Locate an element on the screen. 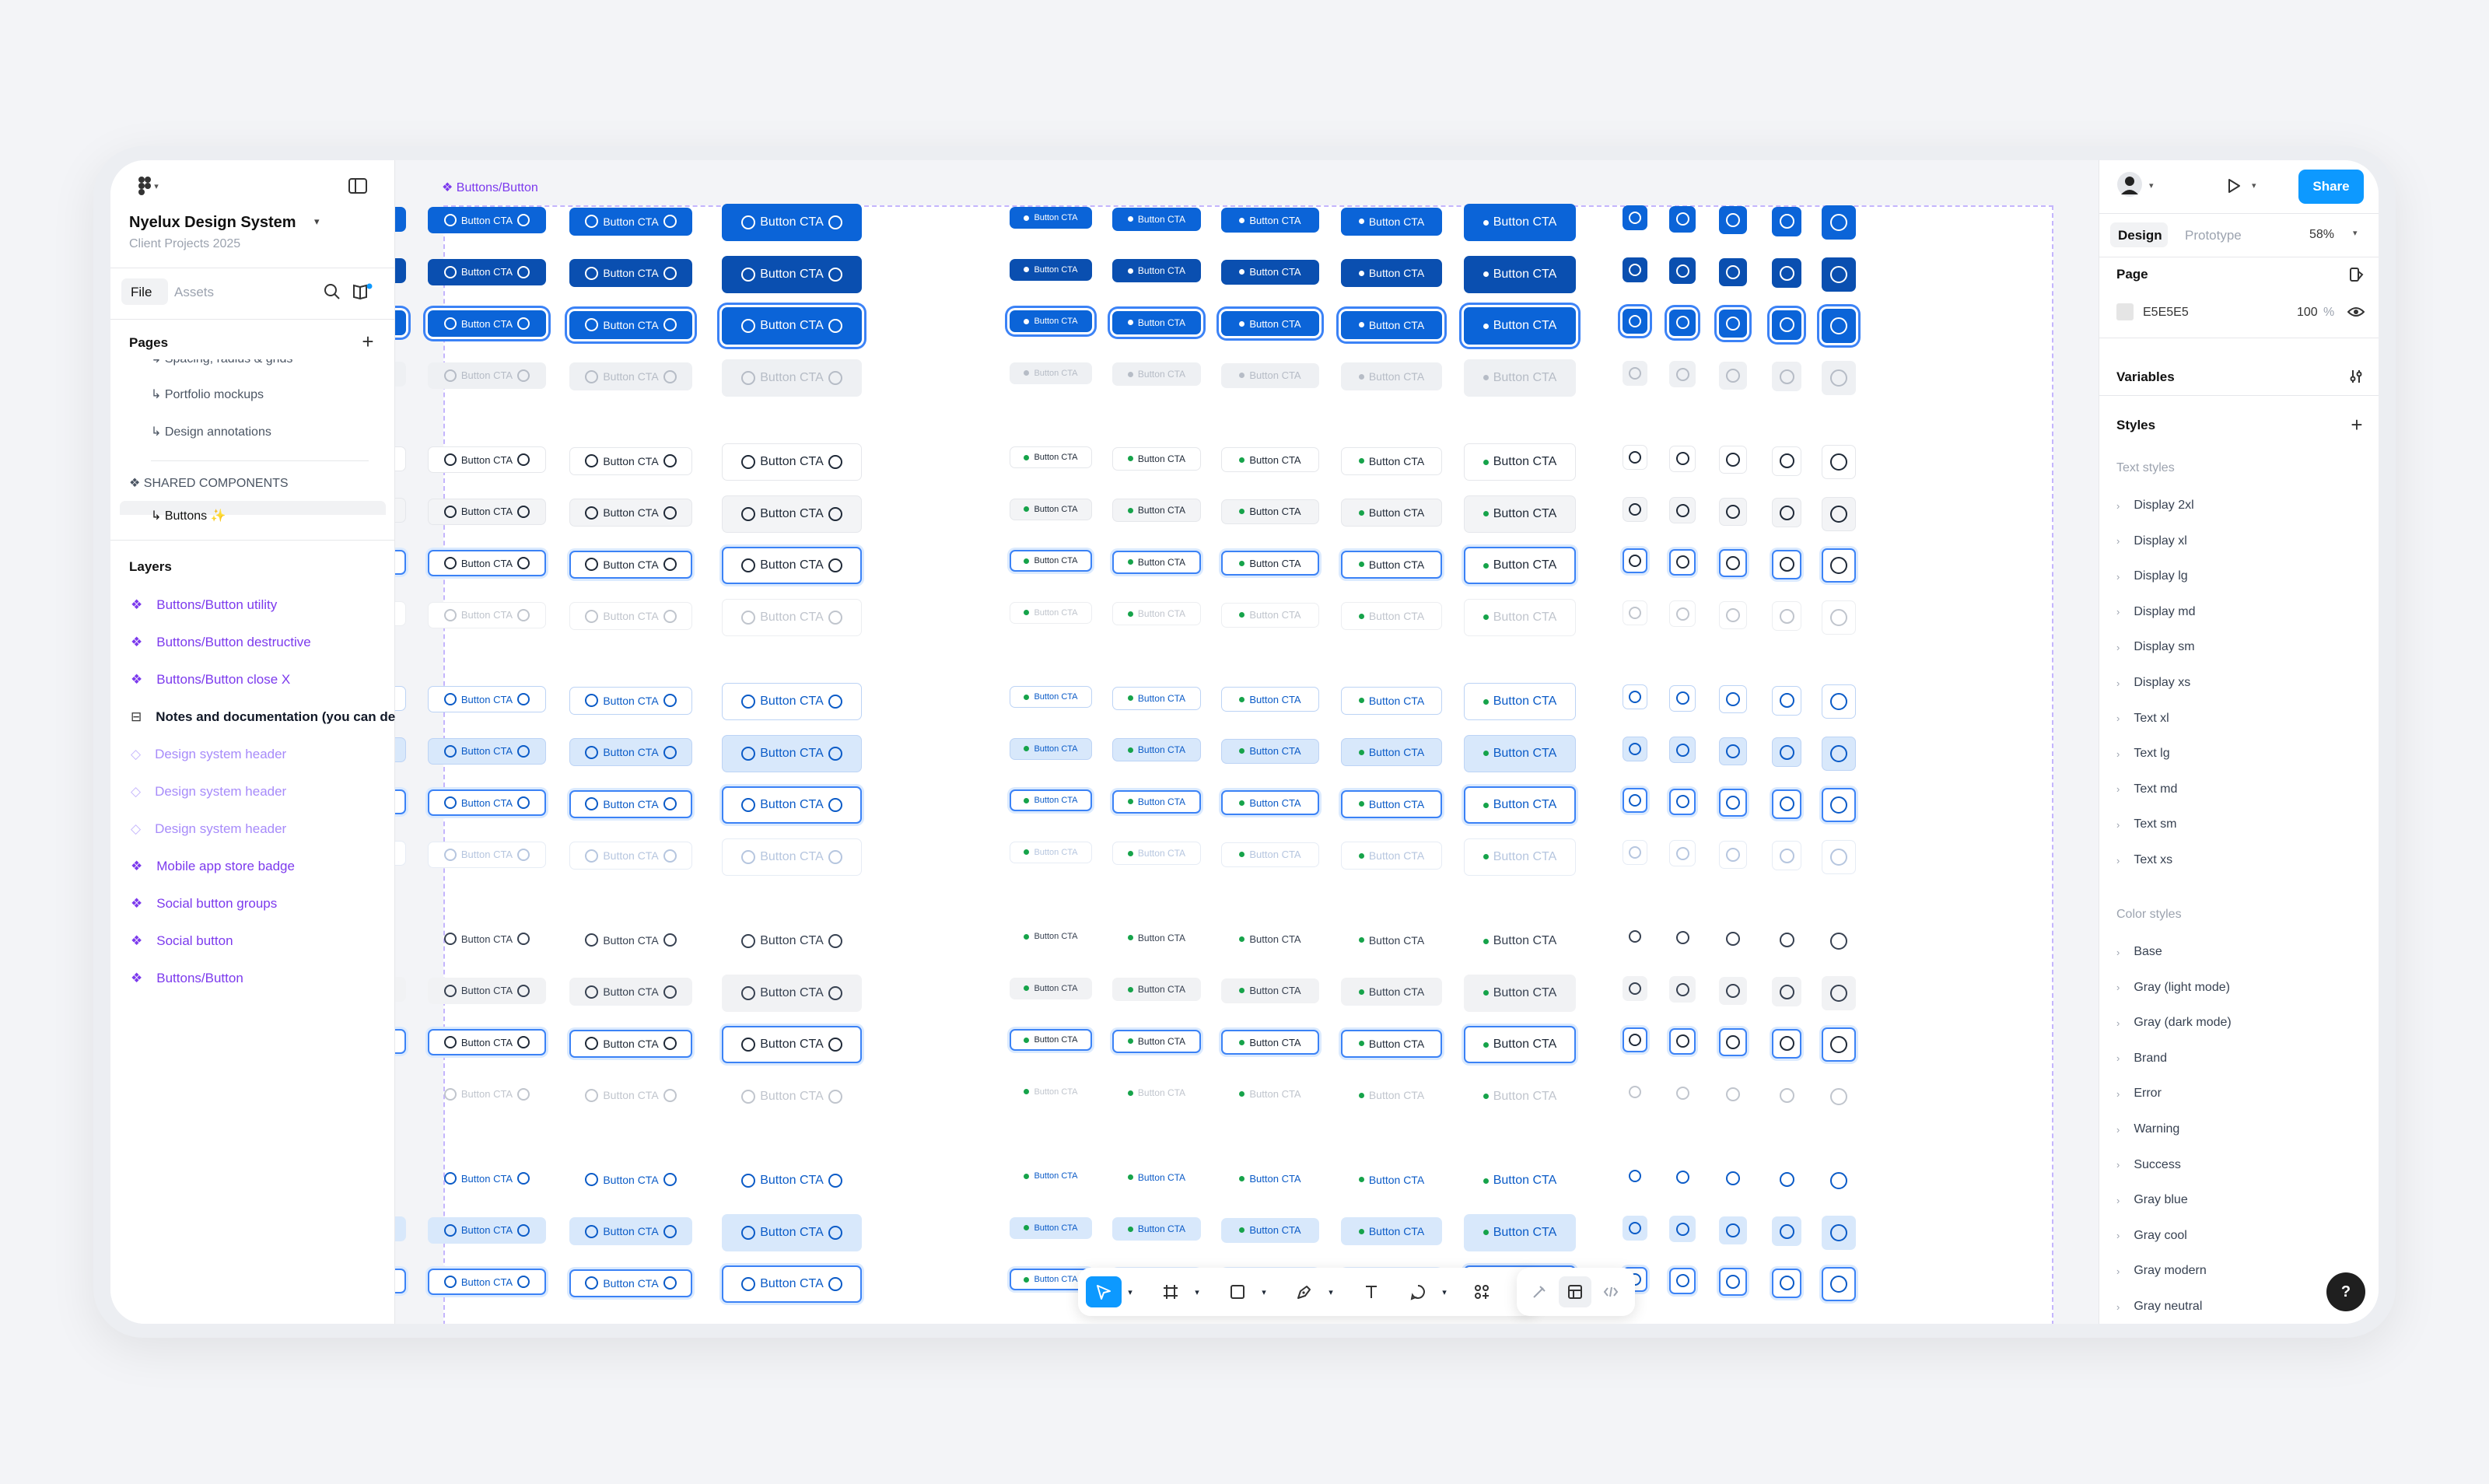 The width and height of the screenshot is (2489, 1484). layer-item: ❖ Buttons/Button close X is located at coordinates (211, 680).